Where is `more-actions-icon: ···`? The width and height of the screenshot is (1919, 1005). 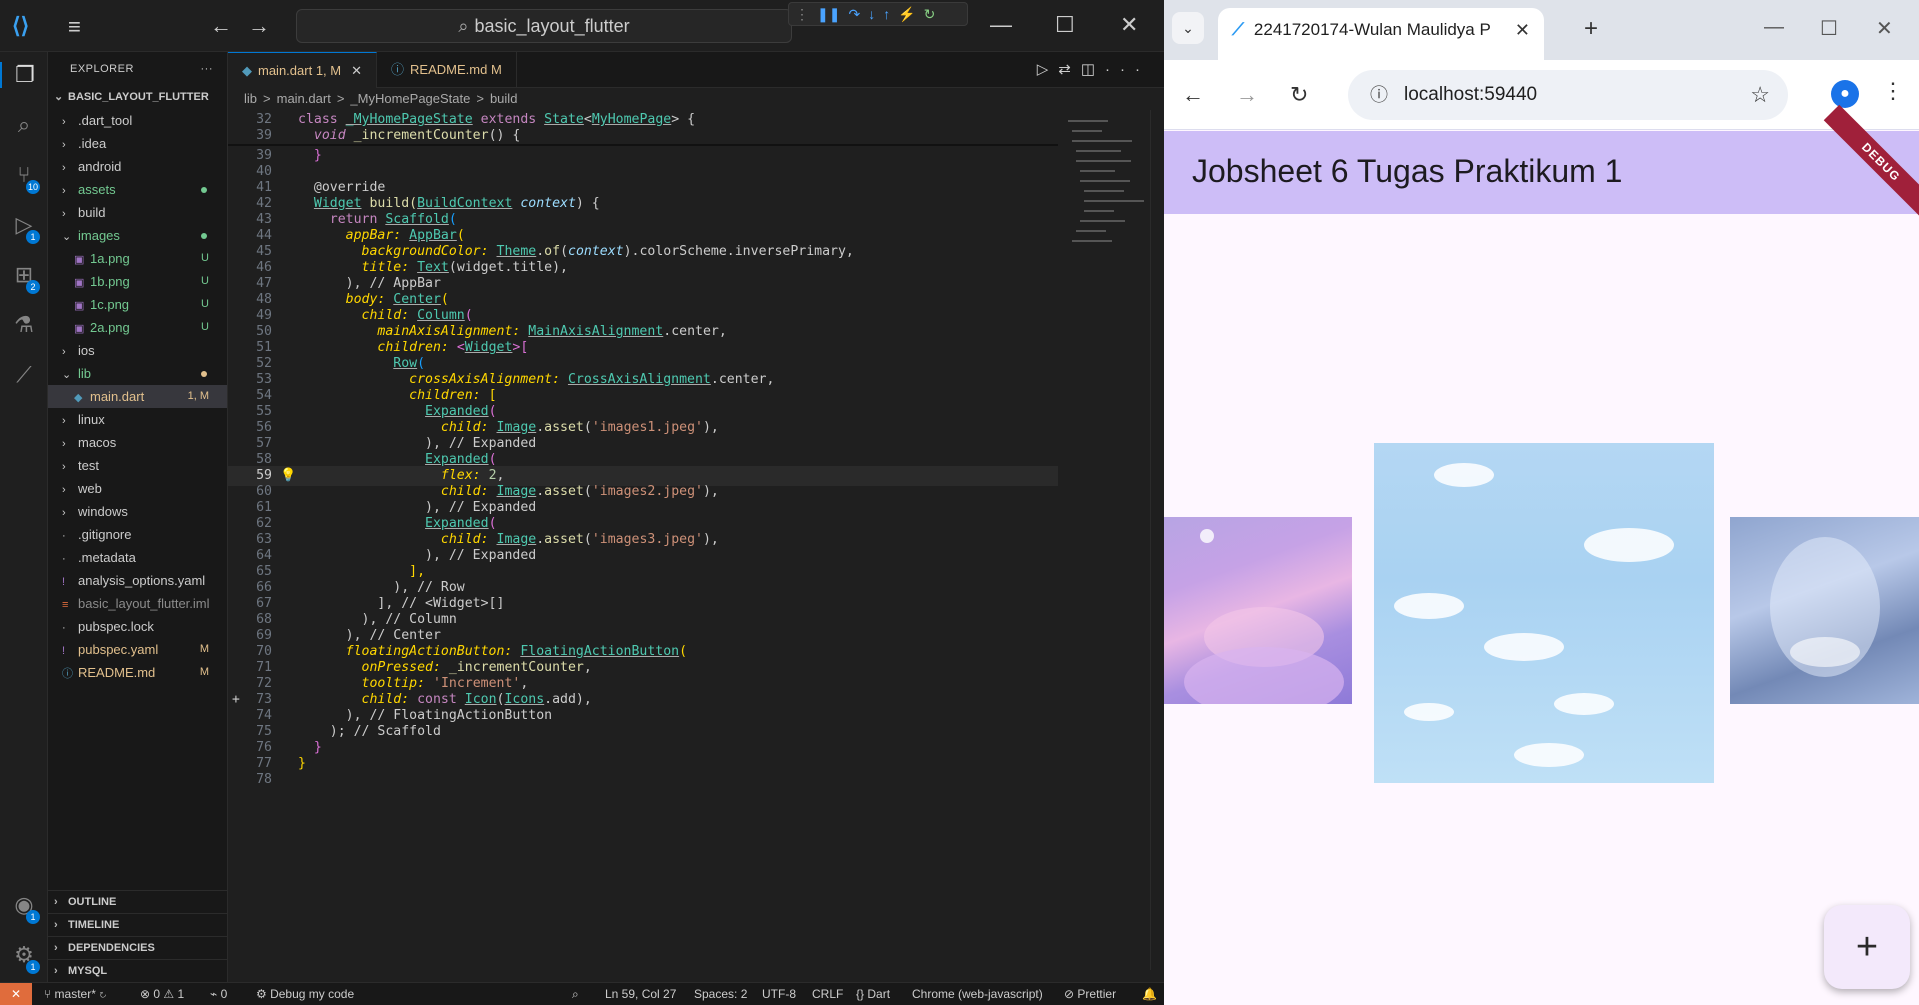 more-actions-icon: ··· is located at coordinates (207, 69).